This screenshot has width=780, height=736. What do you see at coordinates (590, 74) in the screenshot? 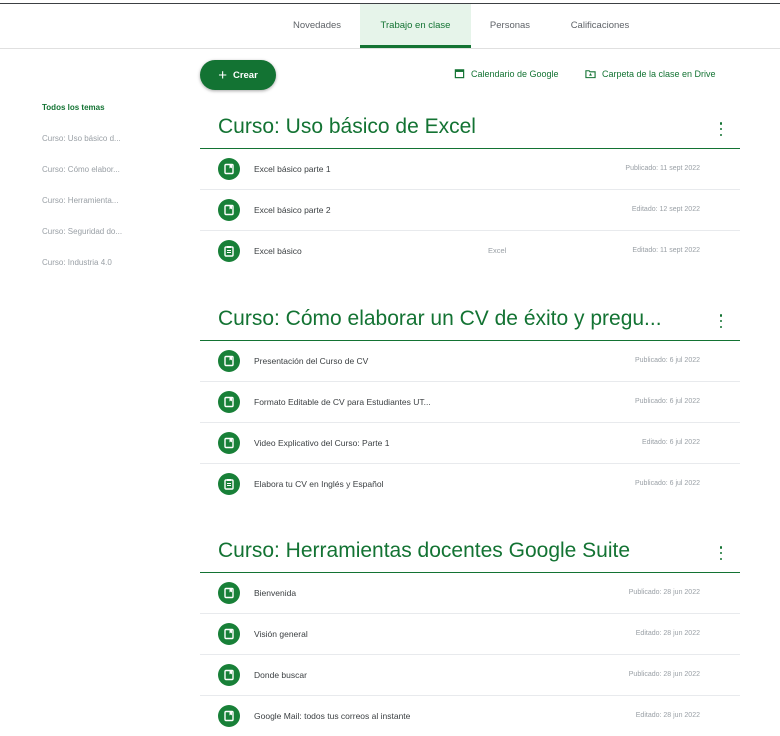
I see `drive-folder-icon` at bounding box center [590, 74].